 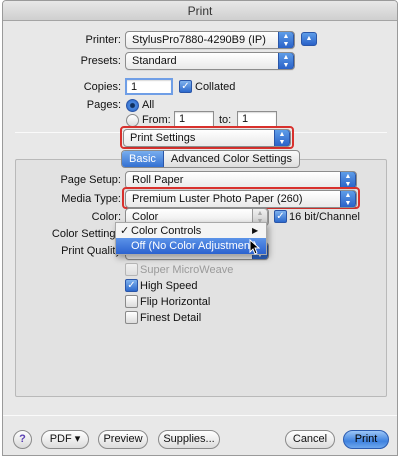 What do you see at coordinates (103, 105) in the screenshot?
I see `pages-label: Pages:` at bounding box center [103, 105].